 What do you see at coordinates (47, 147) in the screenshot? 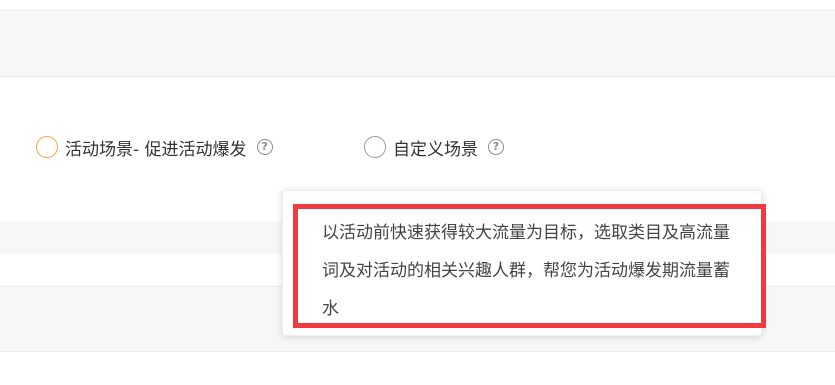
I see `radio-circle-activity` at bounding box center [47, 147].